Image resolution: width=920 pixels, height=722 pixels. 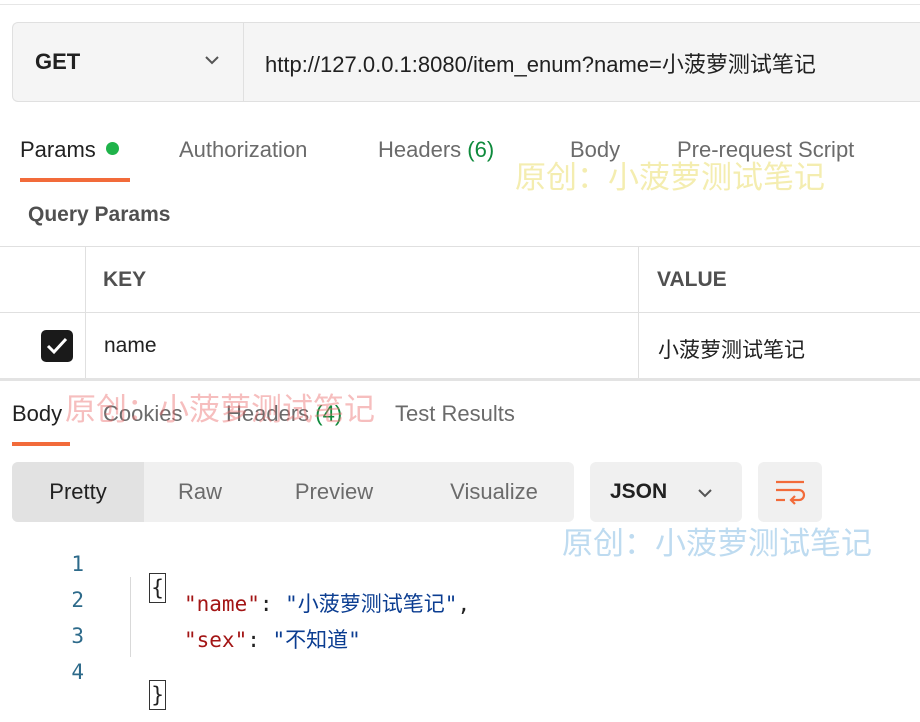 What do you see at coordinates (216, 640) in the screenshot?
I see `json-key: "sex"` at bounding box center [216, 640].